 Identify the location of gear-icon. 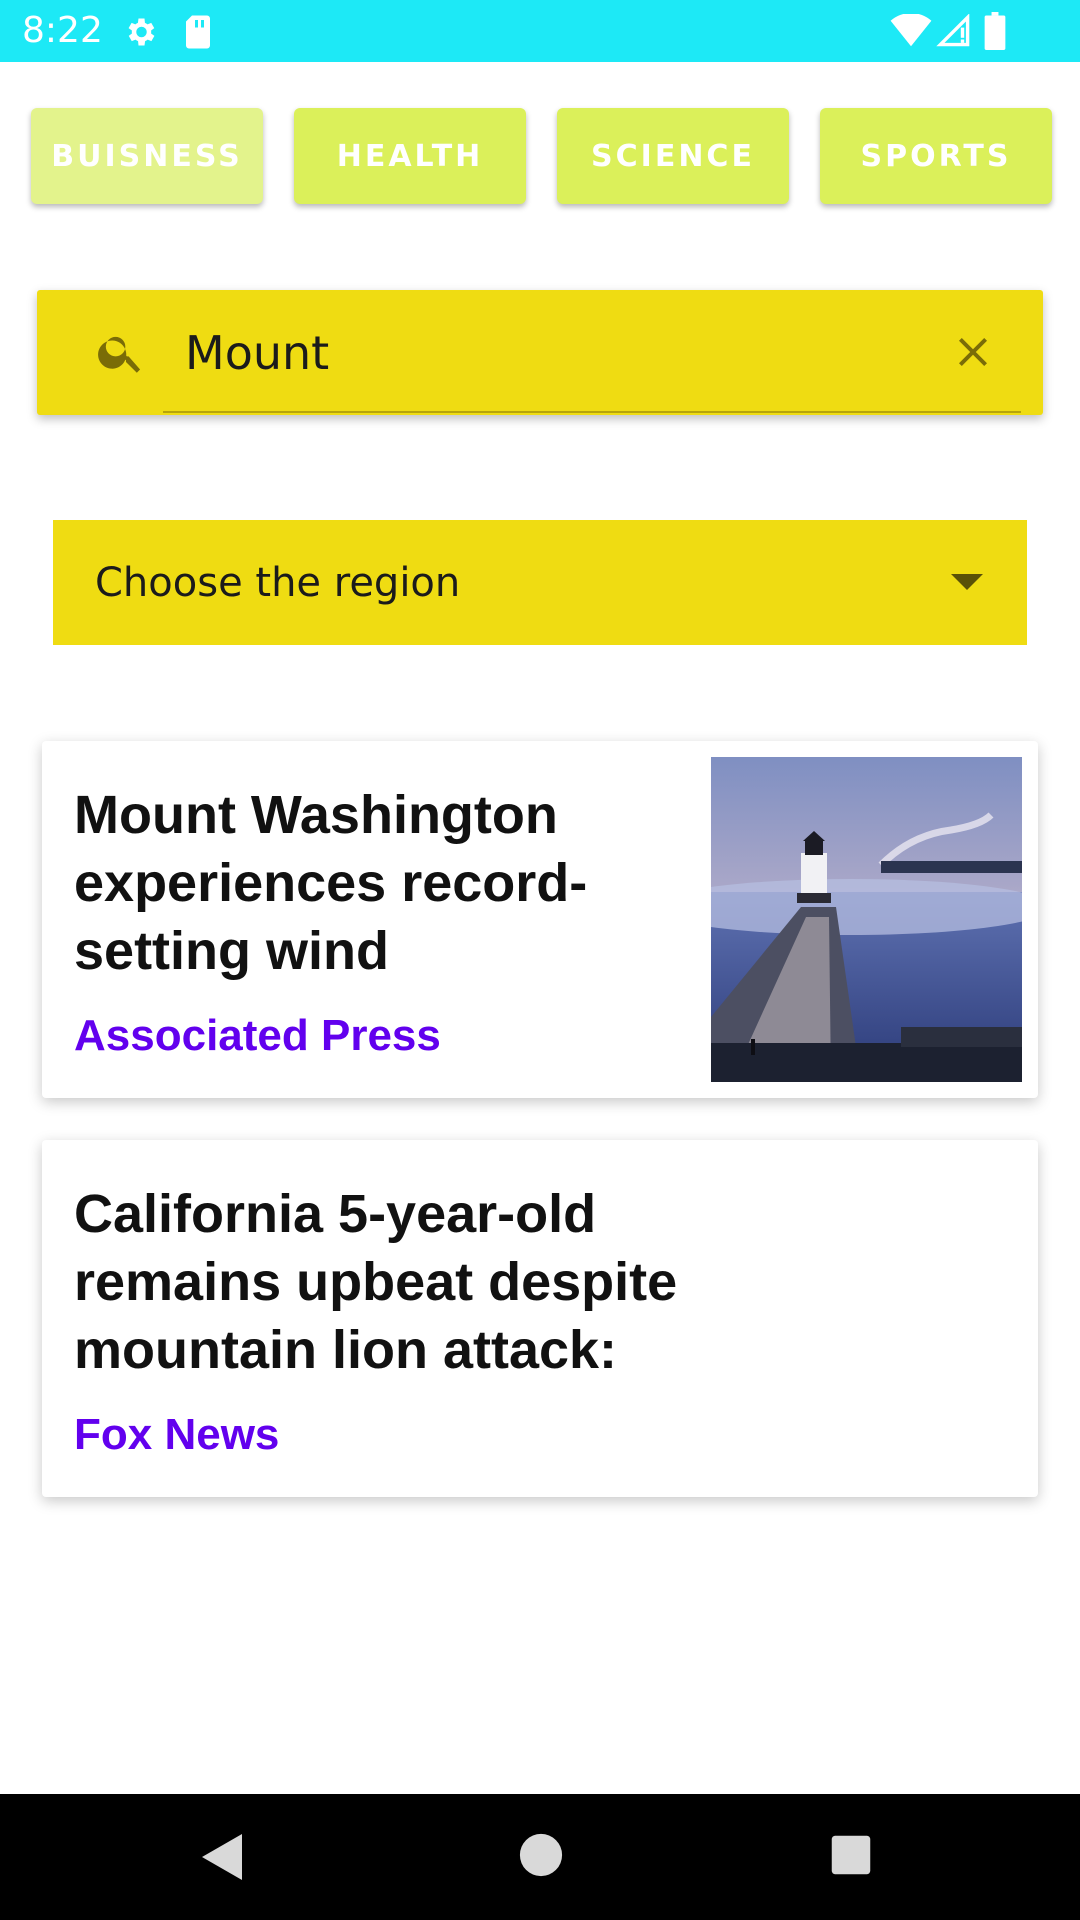
(140, 34).